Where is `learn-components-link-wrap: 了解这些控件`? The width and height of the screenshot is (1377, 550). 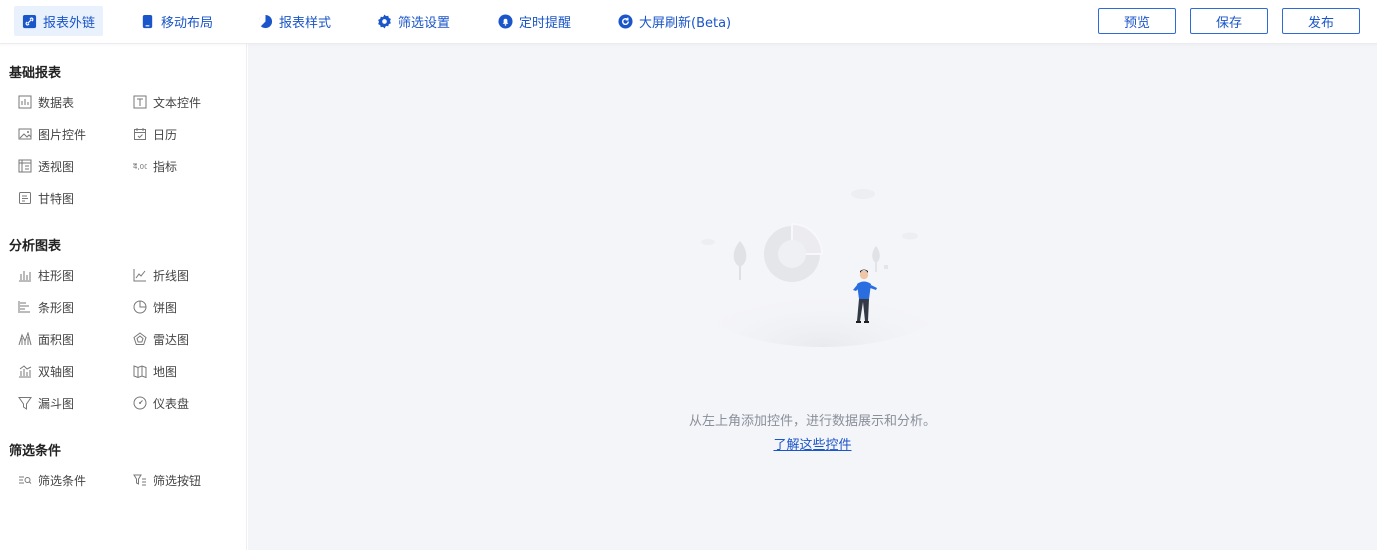 learn-components-link-wrap: 了解这些控件 is located at coordinates (812, 443).